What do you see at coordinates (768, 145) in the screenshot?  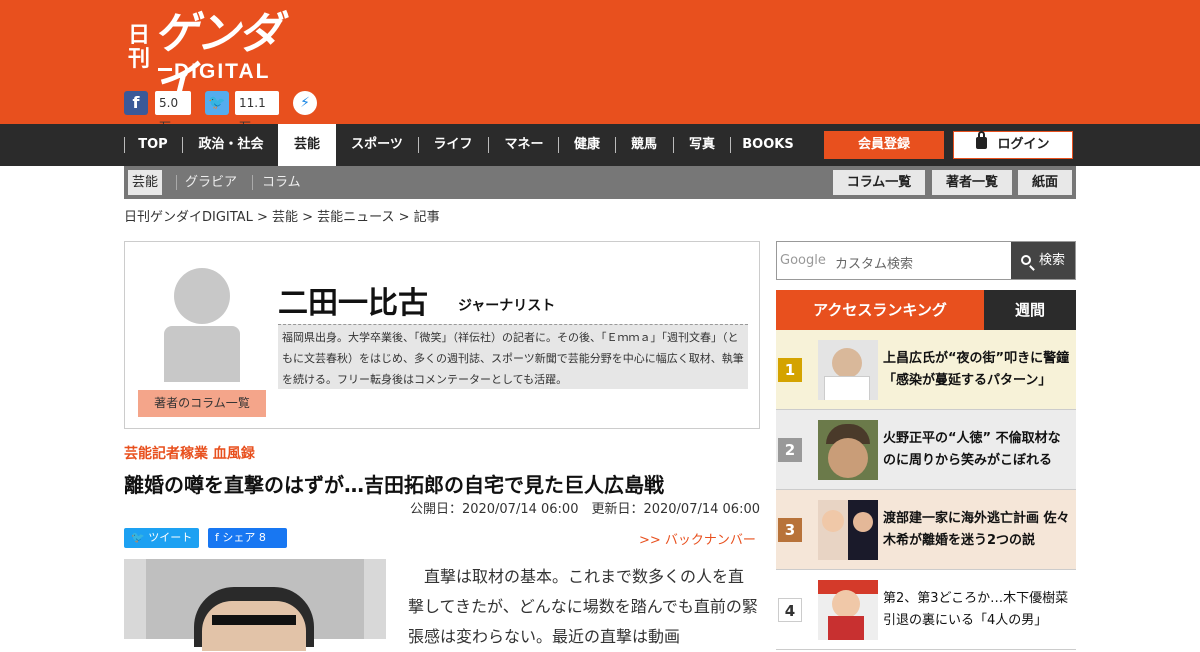 I see `nav-item-books: BOOKS` at bounding box center [768, 145].